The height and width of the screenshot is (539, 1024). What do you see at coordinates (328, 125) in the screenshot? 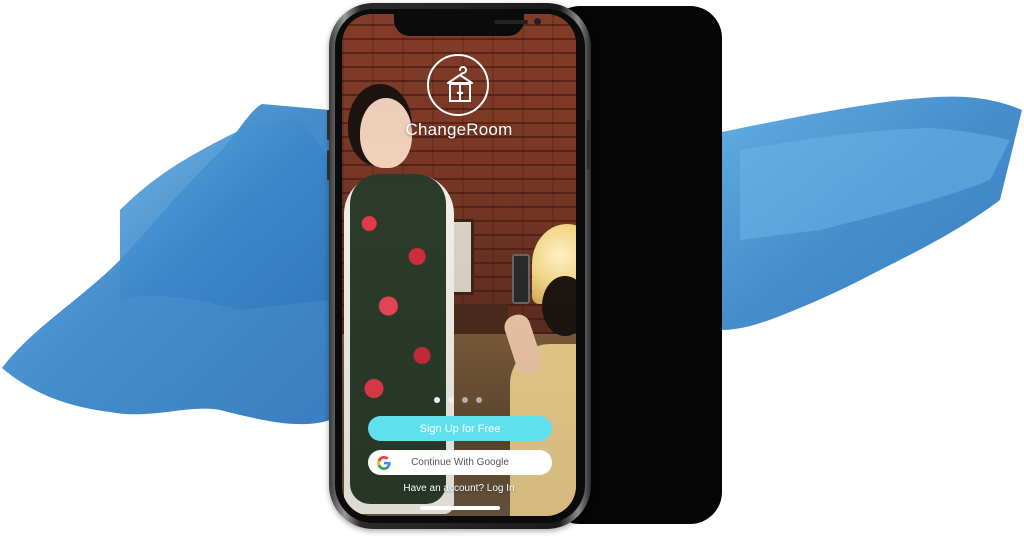
I see `volume-button-up` at bounding box center [328, 125].